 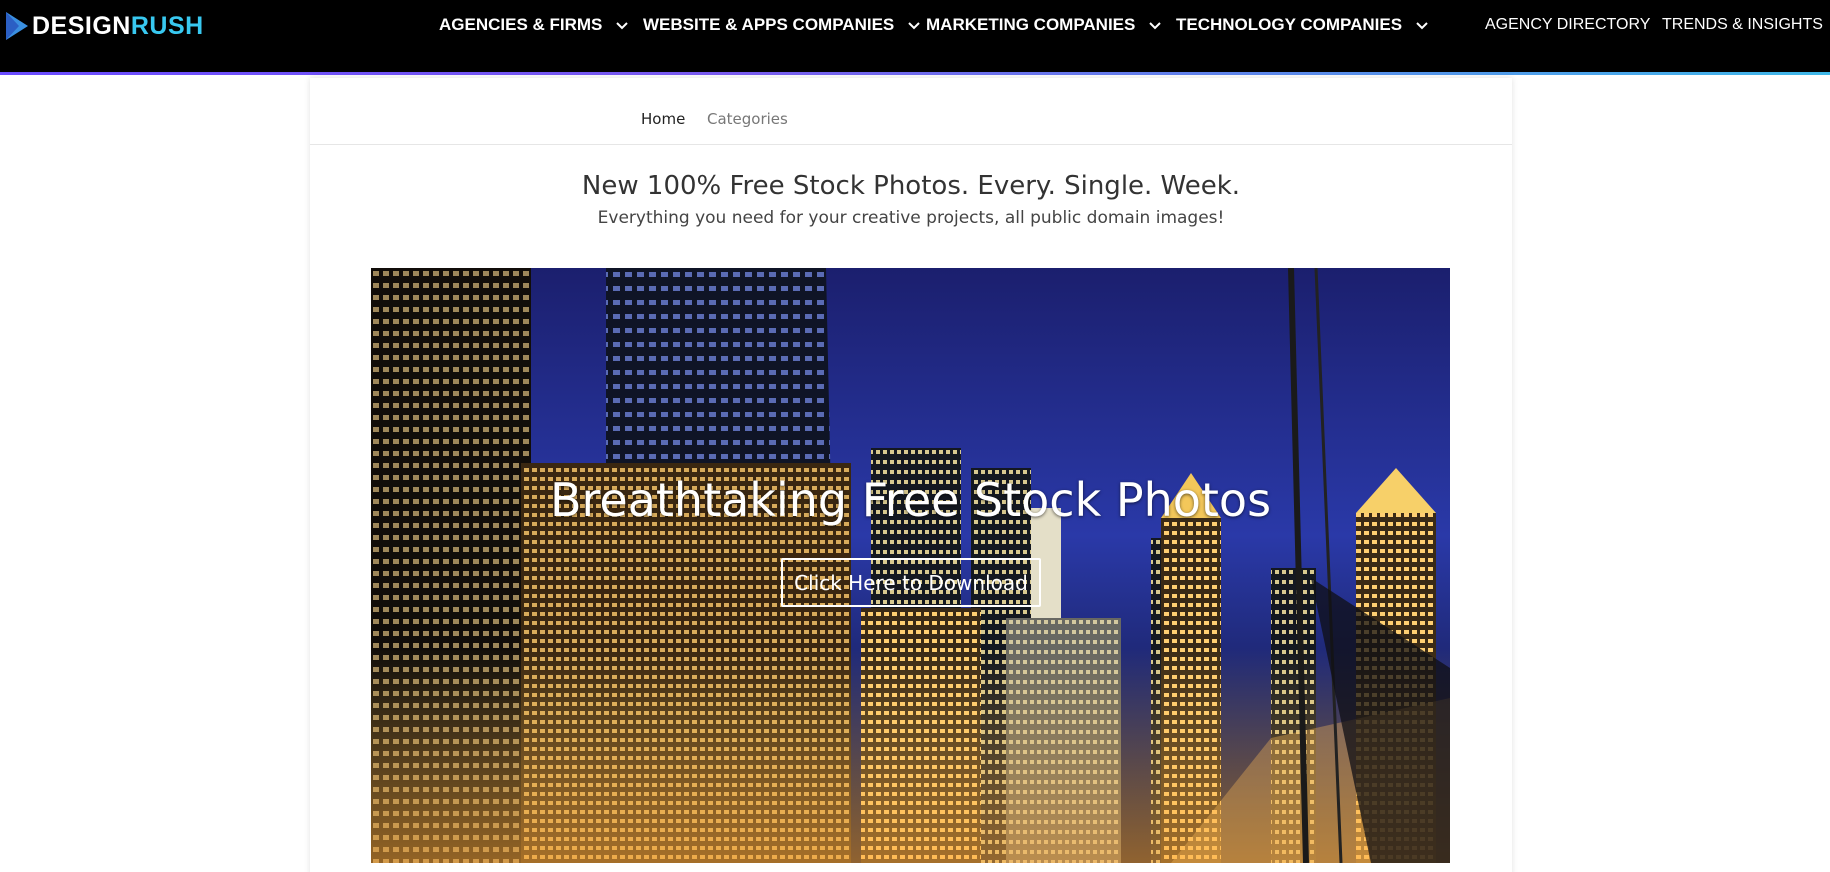 I want to click on breadcrumb-home: Home, so click(x=663, y=119).